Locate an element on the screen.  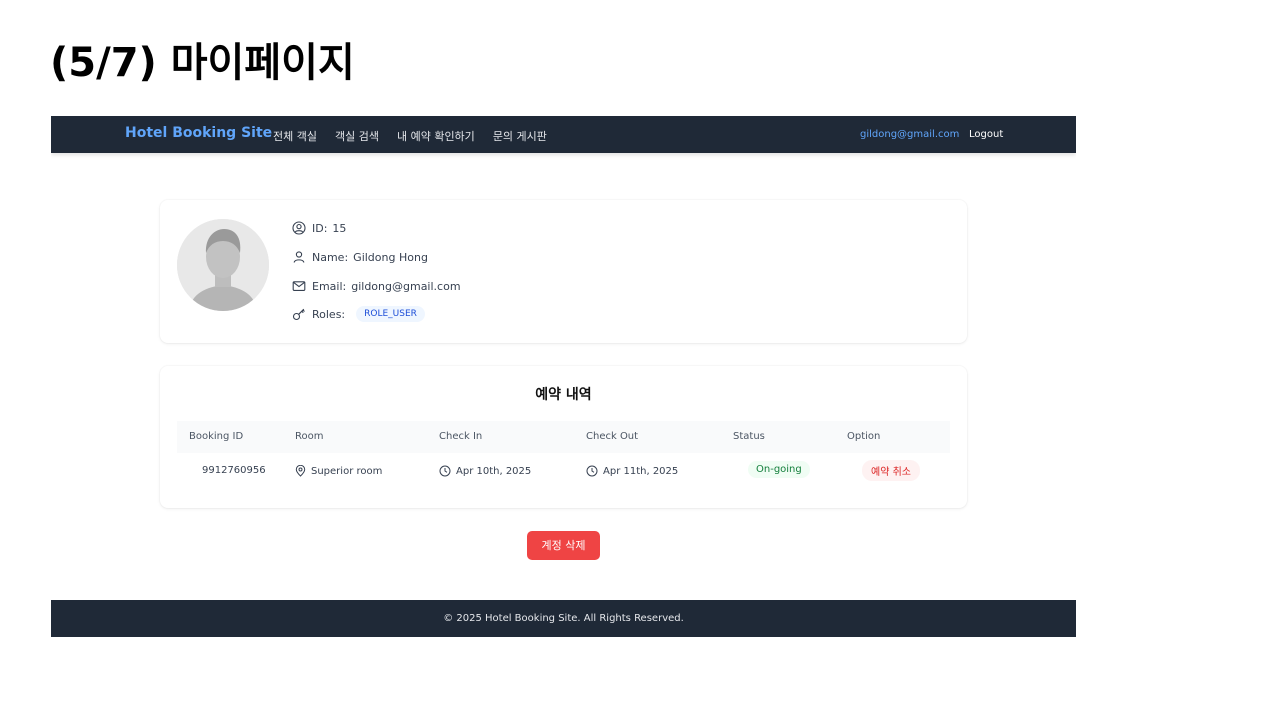
name-label: Name: is located at coordinates (330, 257).